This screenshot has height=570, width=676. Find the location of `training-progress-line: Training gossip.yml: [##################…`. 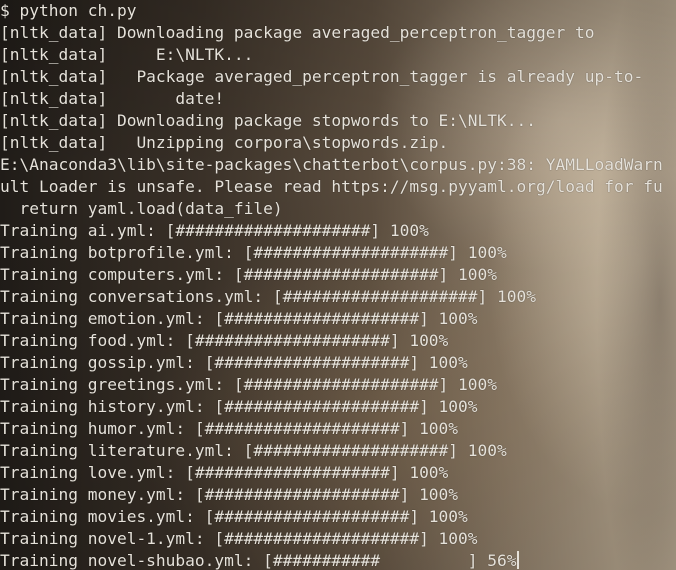

training-progress-line: Training gossip.yml: [##################… is located at coordinates (234, 362).